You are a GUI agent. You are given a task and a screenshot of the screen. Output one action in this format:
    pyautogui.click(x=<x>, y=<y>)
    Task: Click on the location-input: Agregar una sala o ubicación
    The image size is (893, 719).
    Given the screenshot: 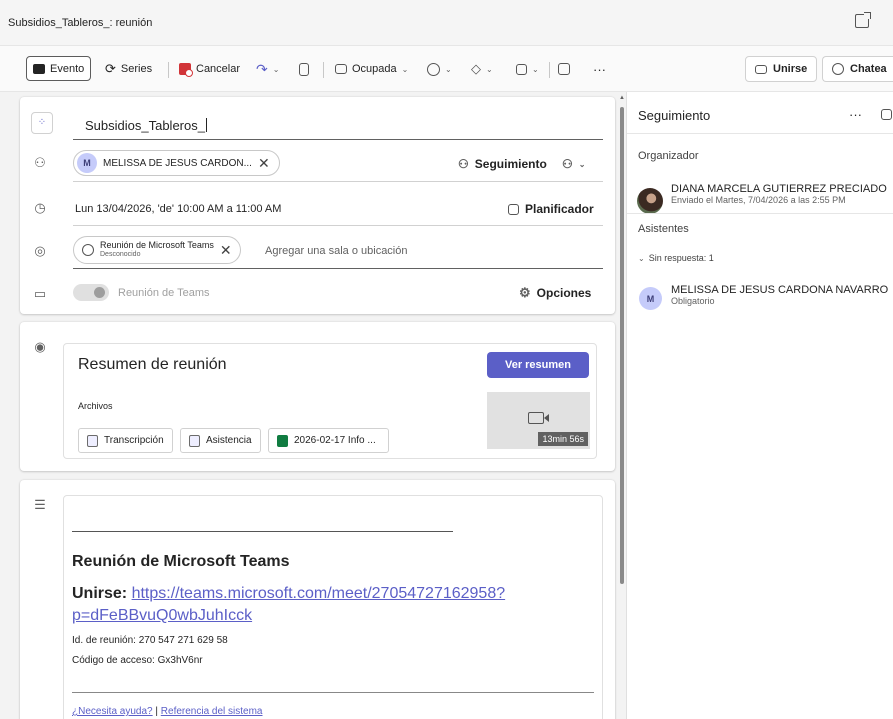 What is the action you would take?
    pyautogui.click(x=336, y=251)
    